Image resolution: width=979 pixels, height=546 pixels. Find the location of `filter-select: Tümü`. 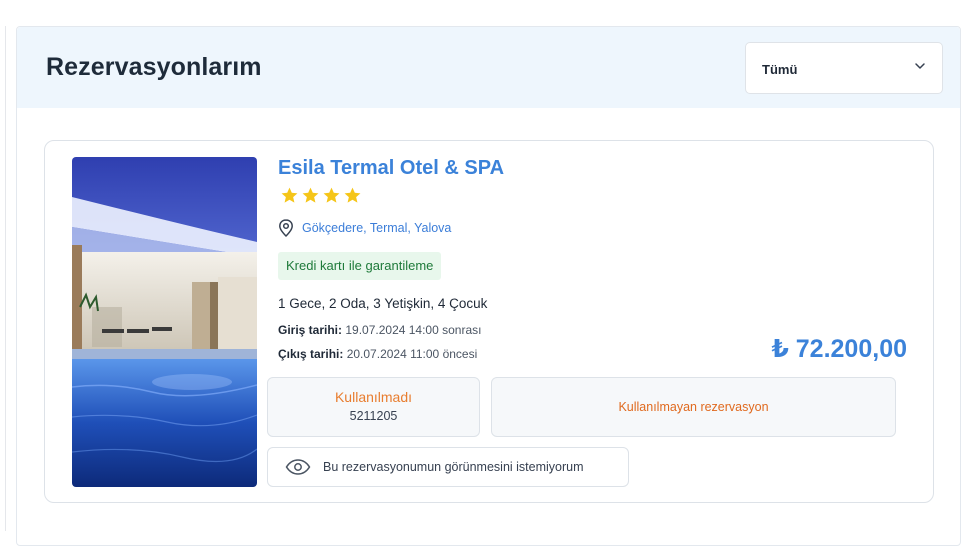

filter-select: Tümü is located at coordinates (844, 68).